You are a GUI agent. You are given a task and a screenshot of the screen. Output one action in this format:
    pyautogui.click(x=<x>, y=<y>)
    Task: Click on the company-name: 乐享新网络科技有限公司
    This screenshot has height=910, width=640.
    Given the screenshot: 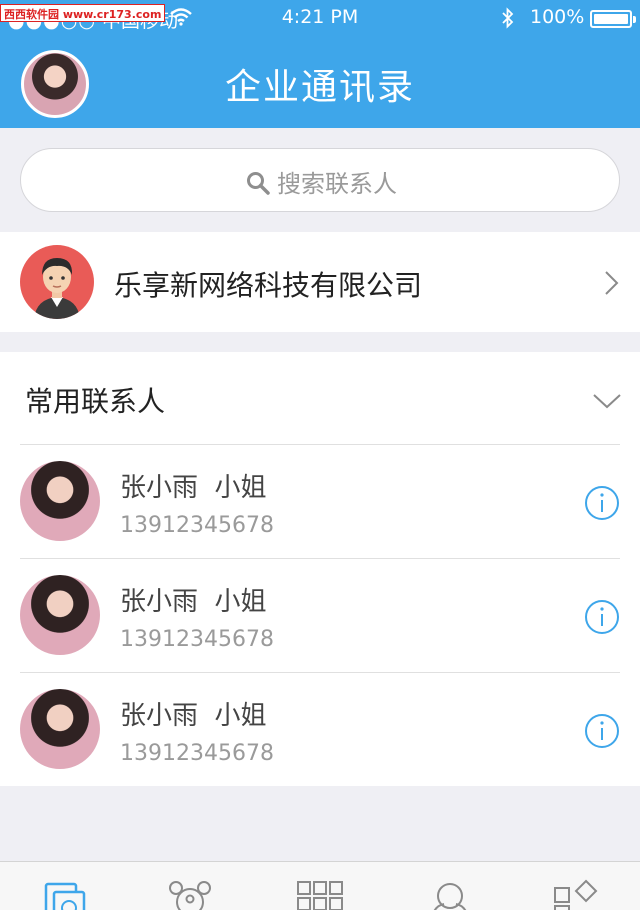 What is the action you would take?
    pyautogui.click(x=268, y=285)
    